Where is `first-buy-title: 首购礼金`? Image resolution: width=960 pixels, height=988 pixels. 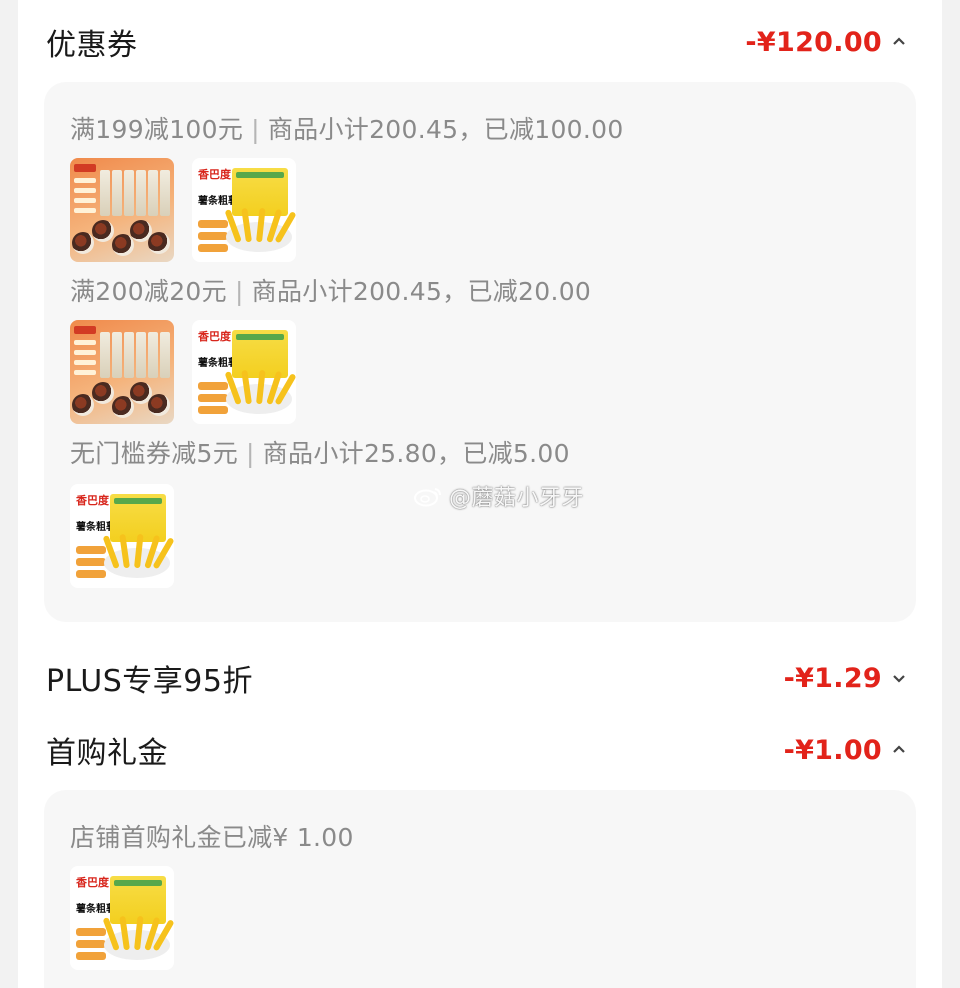
first-buy-title: 首购礼金 is located at coordinates (107, 753).